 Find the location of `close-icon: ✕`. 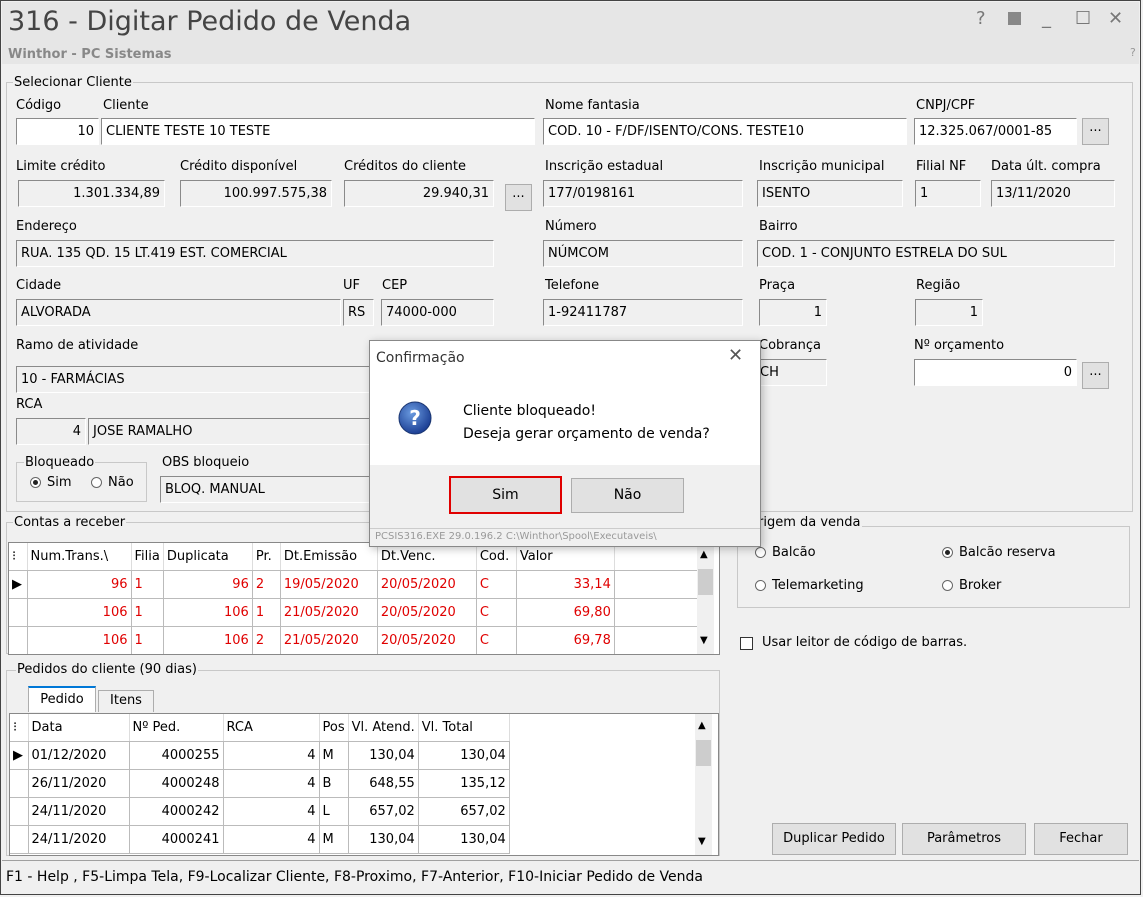

close-icon: ✕ is located at coordinates (1115, 18).